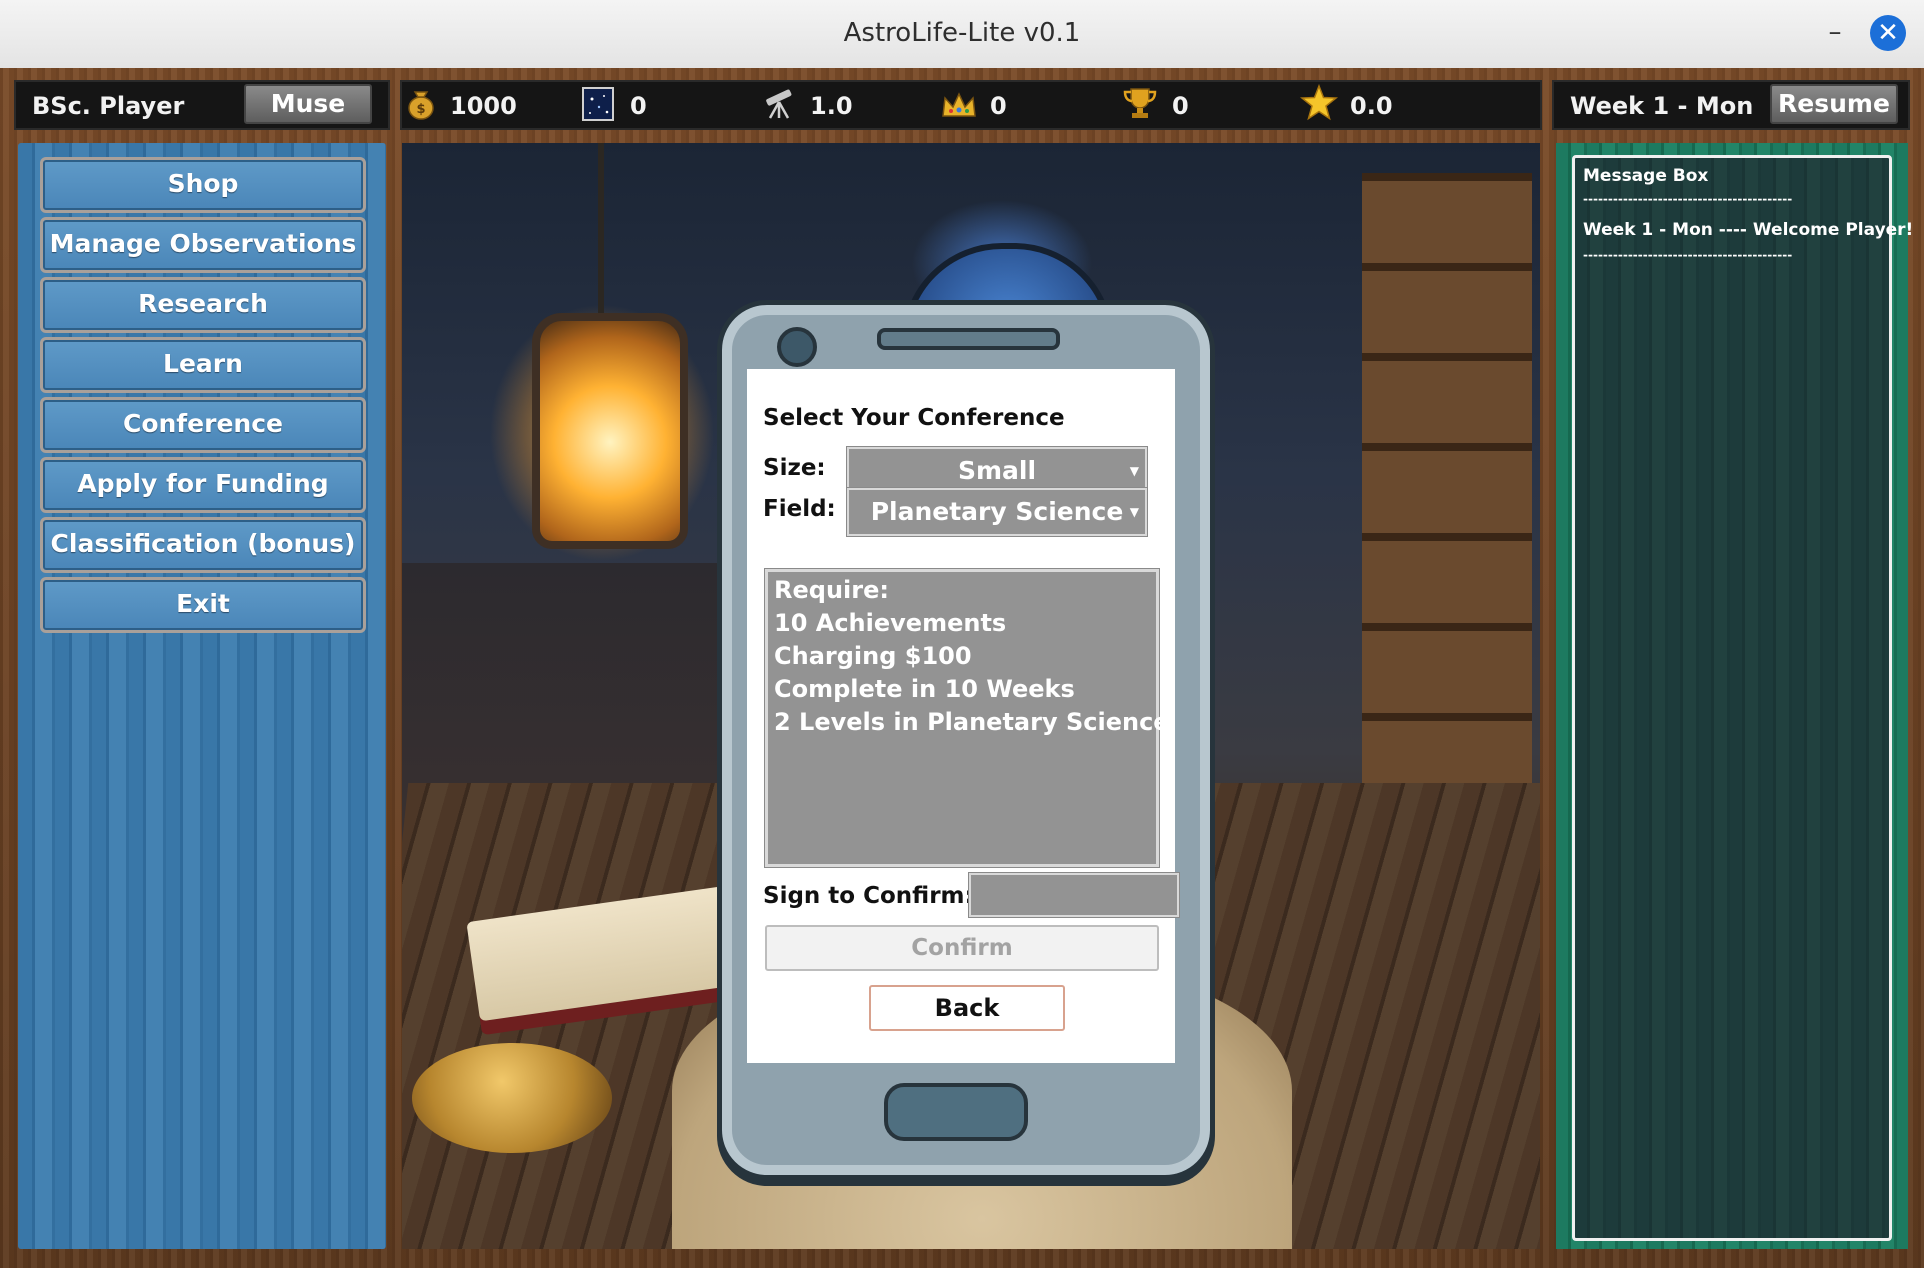 The width and height of the screenshot is (1924, 1268). I want to click on menu-exit-button: Exit, so click(203, 605).